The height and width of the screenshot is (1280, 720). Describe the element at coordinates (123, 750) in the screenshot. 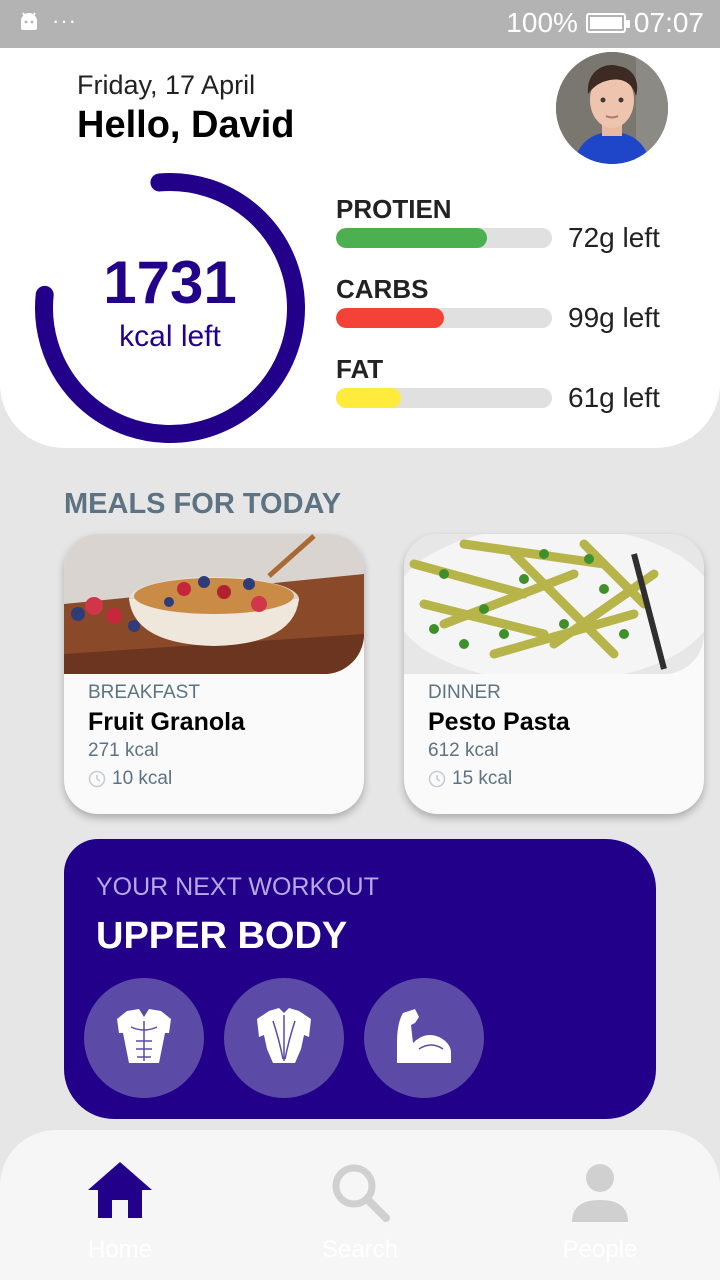

I see `meal-kcal: 271 kcal` at that location.